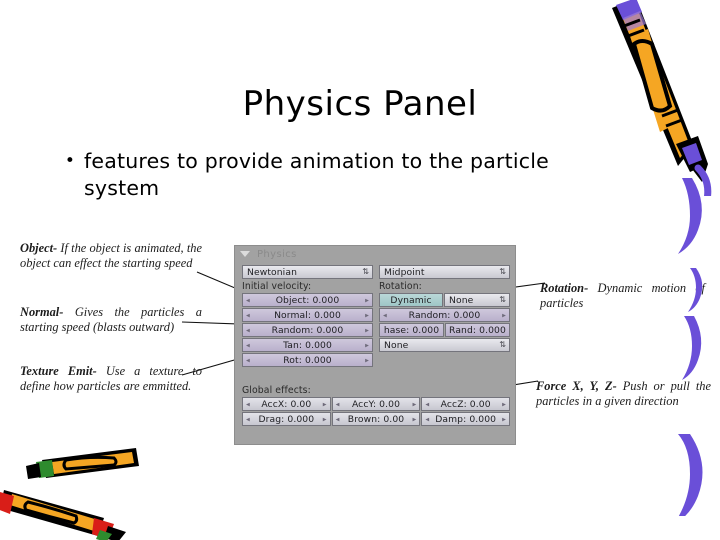  What do you see at coordinates (404, 272) in the screenshot?
I see `integrator-value: Midpoint` at bounding box center [404, 272].